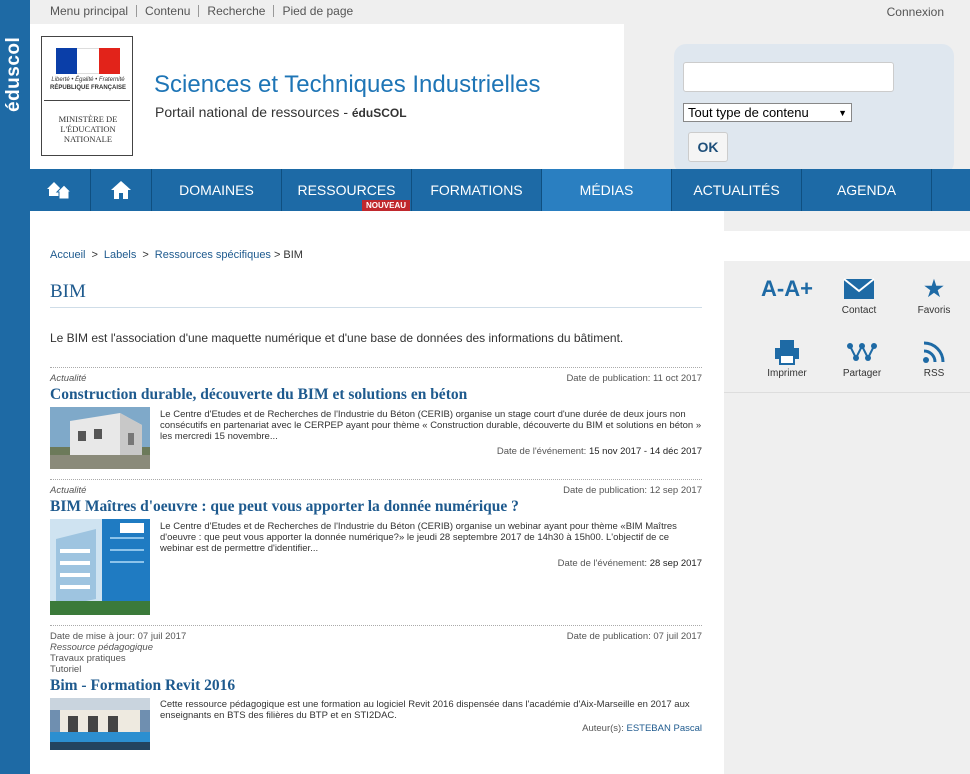 This screenshot has width=970, height=774. I want to click on search-zone: Tout type de contenu ▼ OK, so click(797, 99).